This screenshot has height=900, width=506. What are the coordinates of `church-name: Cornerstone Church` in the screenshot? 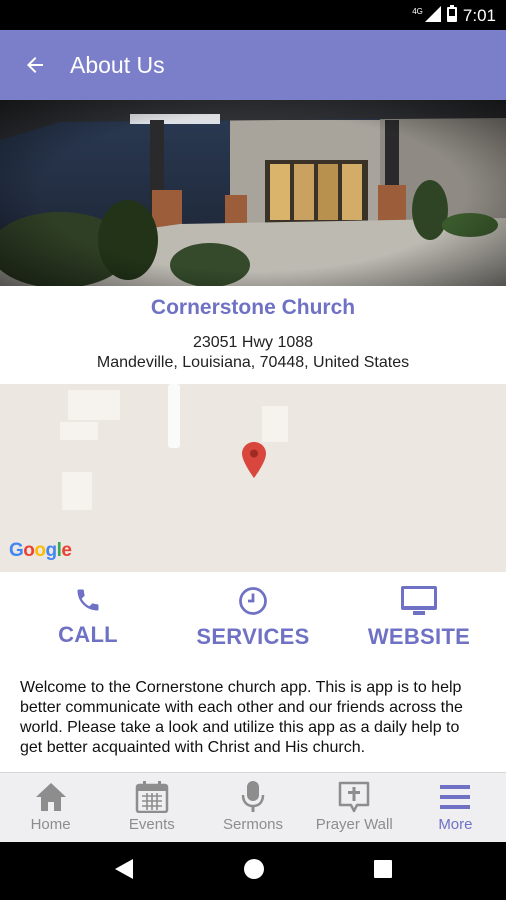 It's located at (253, 307).